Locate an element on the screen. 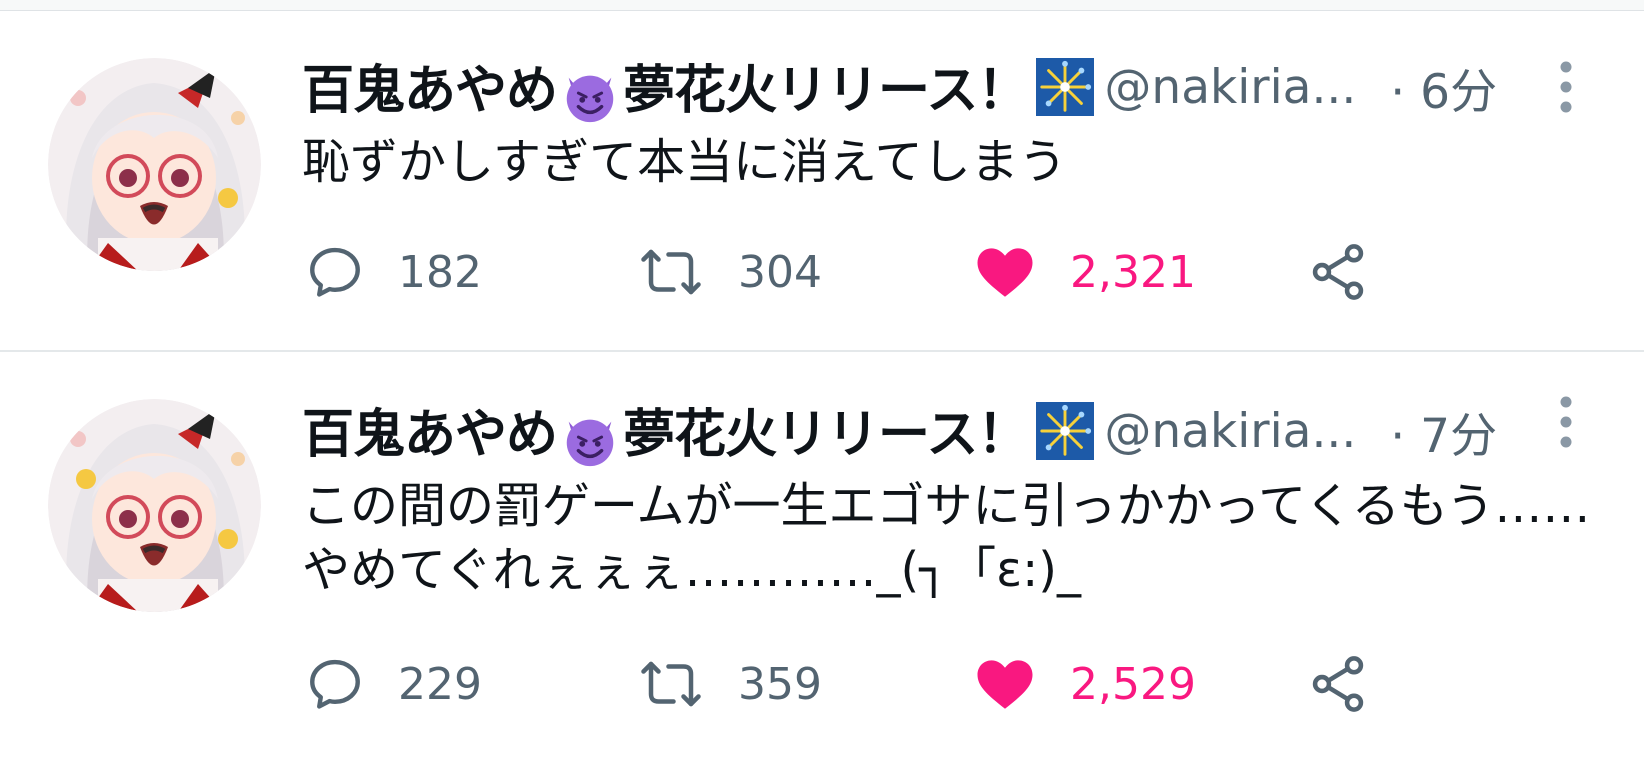 This screenshot has height=757, width=1644. top-divider is located at coordinates (822, 5).